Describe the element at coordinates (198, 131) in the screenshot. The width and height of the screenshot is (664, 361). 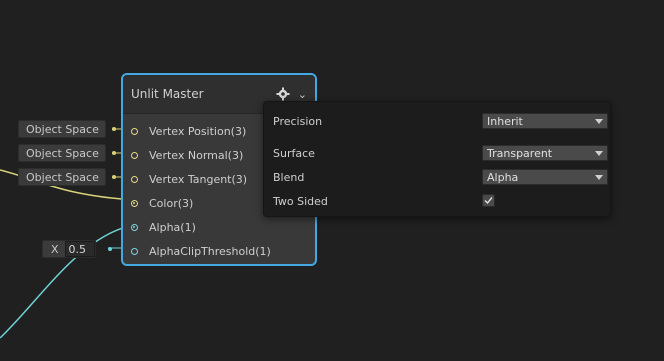
I see `port-label: Vertex Position(3)` at that location.